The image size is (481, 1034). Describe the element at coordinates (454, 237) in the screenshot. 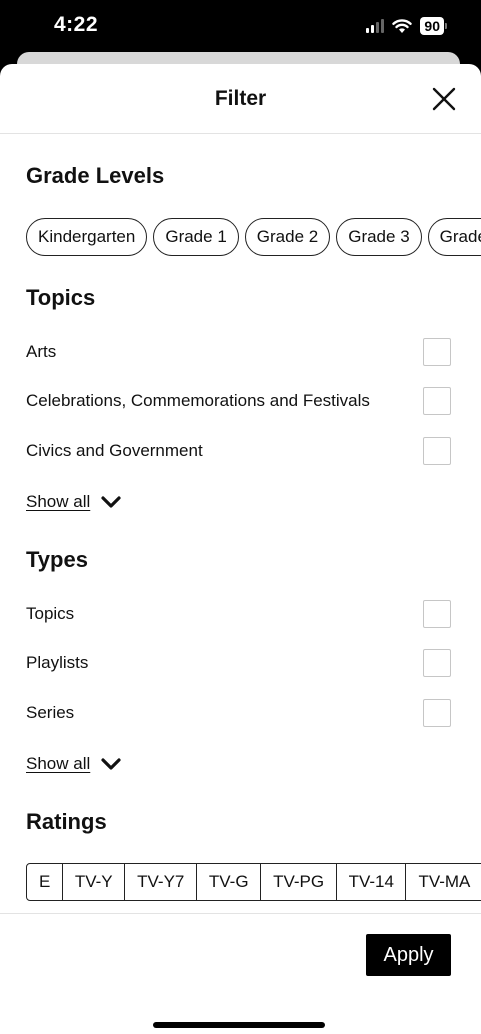

I see `grade-pill-grade-4: Grade 4` at that location.